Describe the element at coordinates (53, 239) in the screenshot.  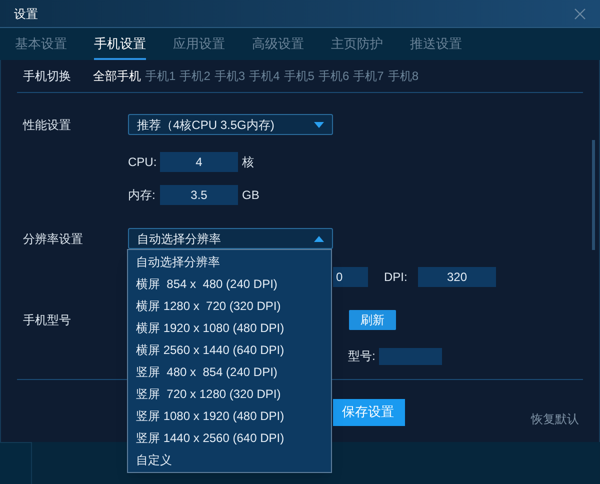
I see `resolution-label: 分辨率设置` at that location.